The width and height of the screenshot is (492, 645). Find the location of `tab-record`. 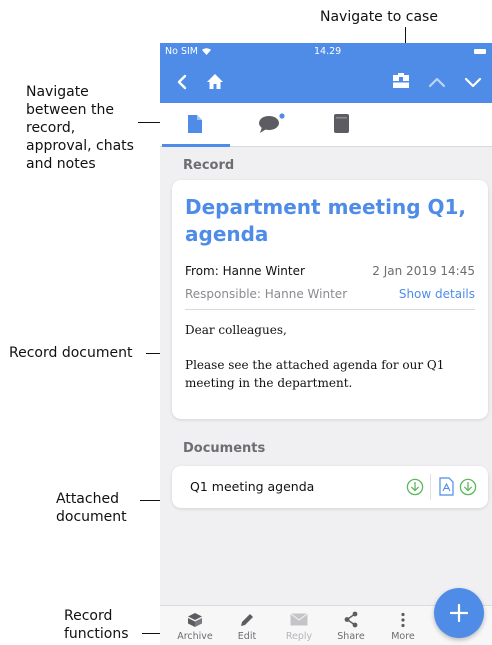

tab-record is located at coordinates (196, 125).